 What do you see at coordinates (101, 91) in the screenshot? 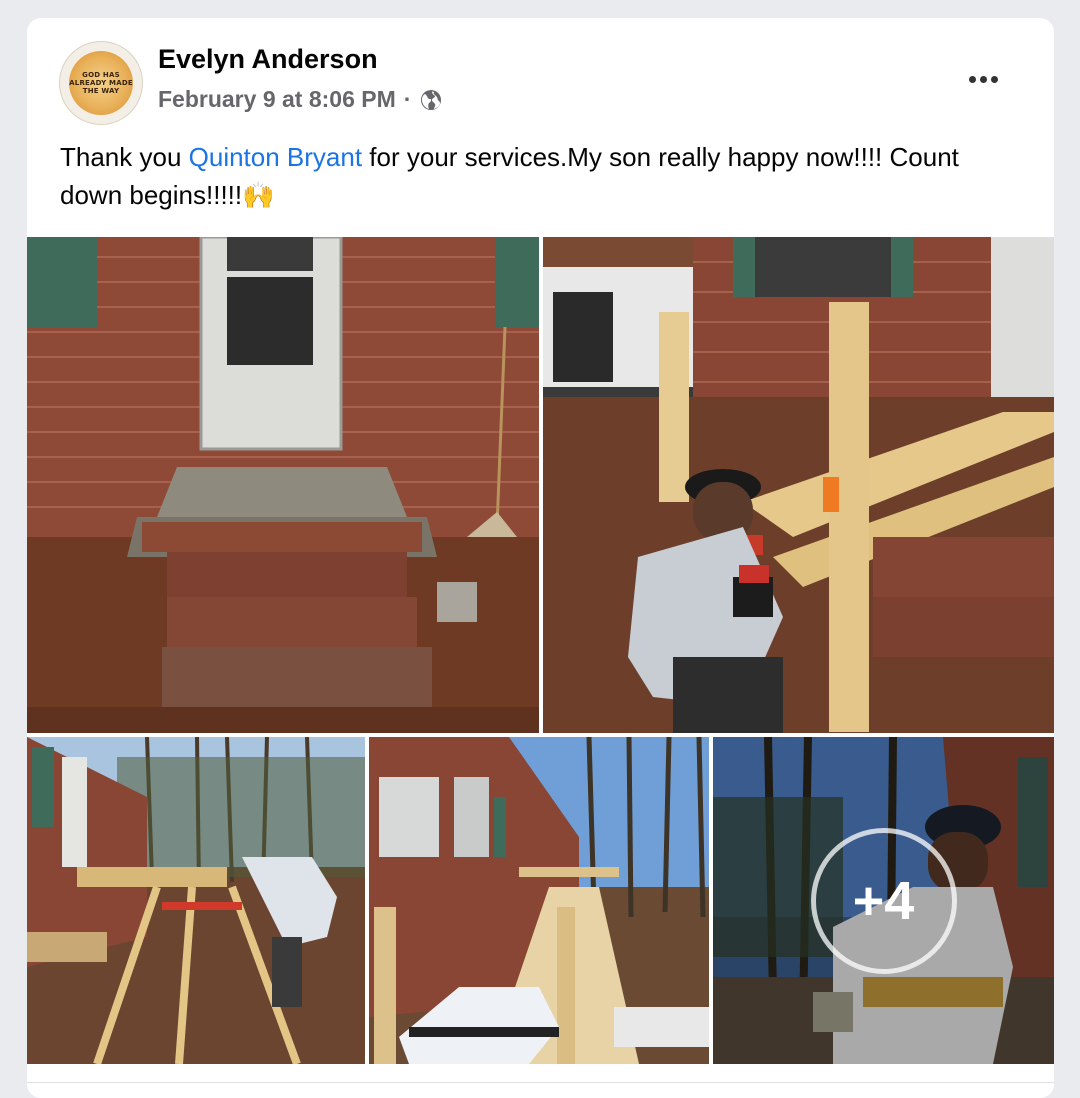
I see `avatar-text-line-3: THE WAY` at bounding box center [101, 91].